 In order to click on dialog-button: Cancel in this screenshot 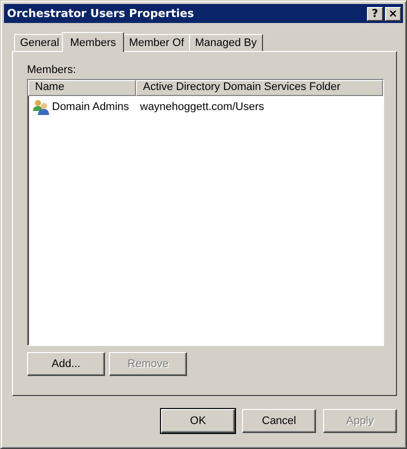, I will do `click(279, 421)`.